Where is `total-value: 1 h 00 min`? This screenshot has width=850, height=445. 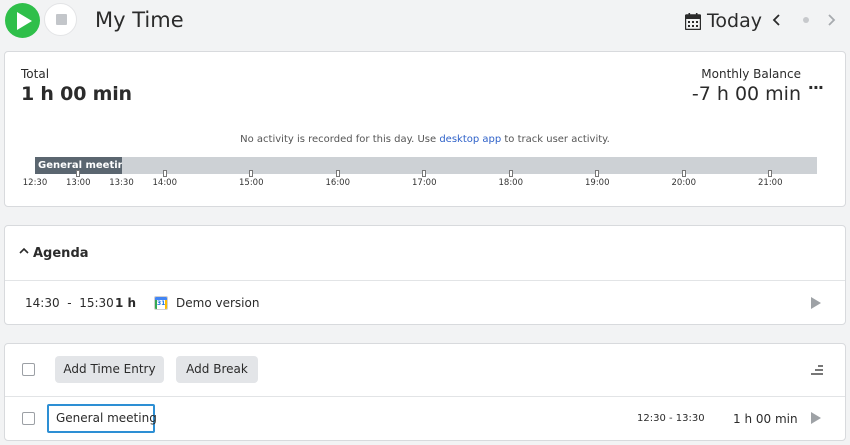 total-value: 1 h 00 min is located at coordinates (76, 94).